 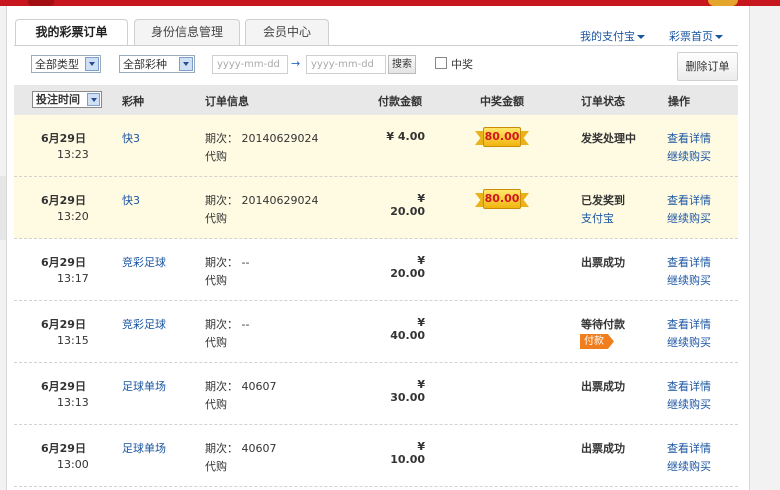 What do you see at coordinates (227, 101) in the screenshot?
I see `header-info: 订单信息` at bounding box center [227, 101].